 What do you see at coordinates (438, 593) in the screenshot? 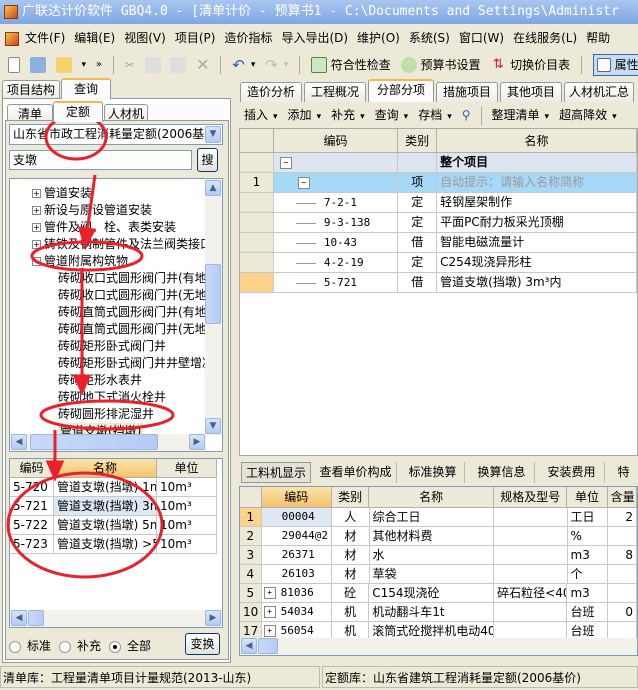
I see `resource-row: 5 +81036 砼 C154现浇砼 碎石粒径<40 m3` at bounding box center [438, 593].